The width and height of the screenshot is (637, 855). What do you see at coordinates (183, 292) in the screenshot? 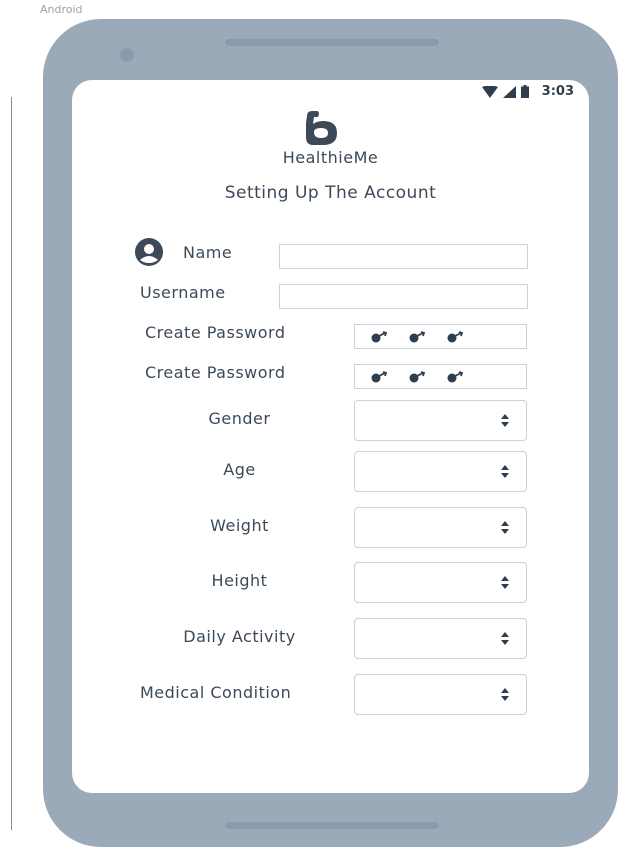
I see `username-label: Username` at bounding box center [183, 292].